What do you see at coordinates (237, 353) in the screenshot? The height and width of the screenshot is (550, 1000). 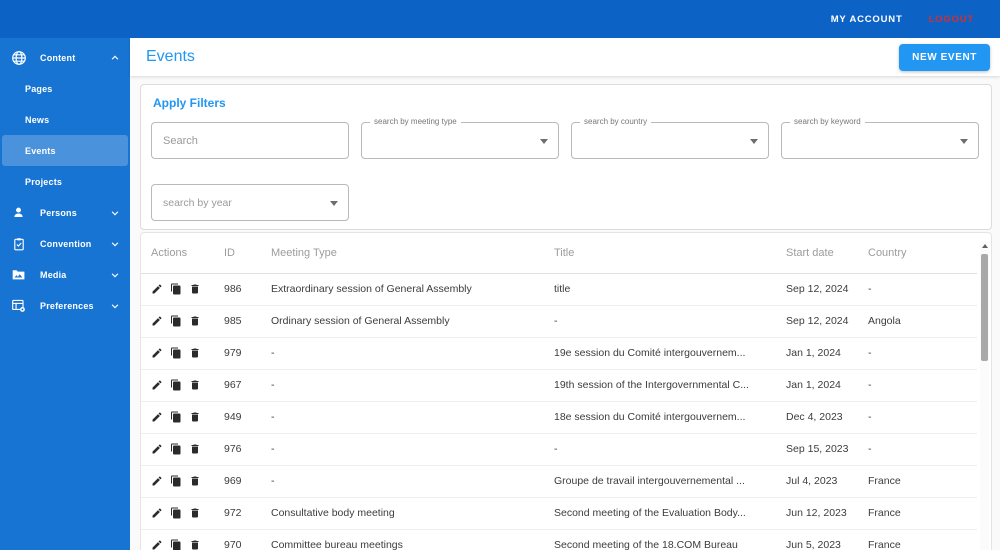 I see `cell-id: 979` at bounding box center [237, 353].